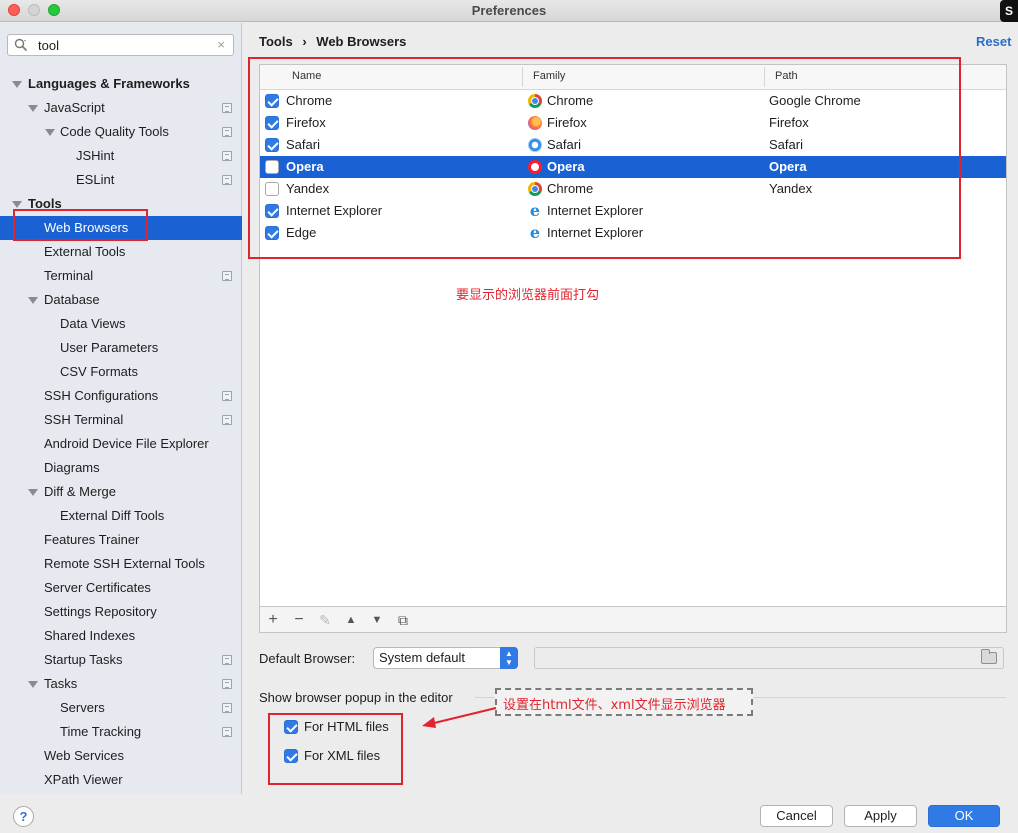 This screenshot has width=1018, height=833. What do you see at coordinates (273, 620) in the screenshot?
I see `add-browser-button: +` at bounding box center [273, 620].